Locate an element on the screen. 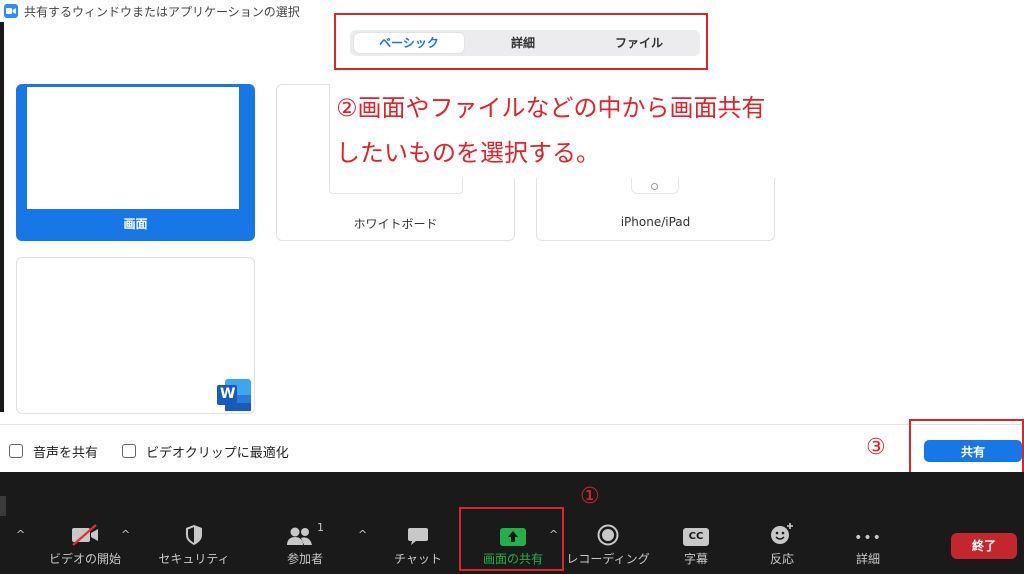  video-off-icon is located at coordinates (85, 533).